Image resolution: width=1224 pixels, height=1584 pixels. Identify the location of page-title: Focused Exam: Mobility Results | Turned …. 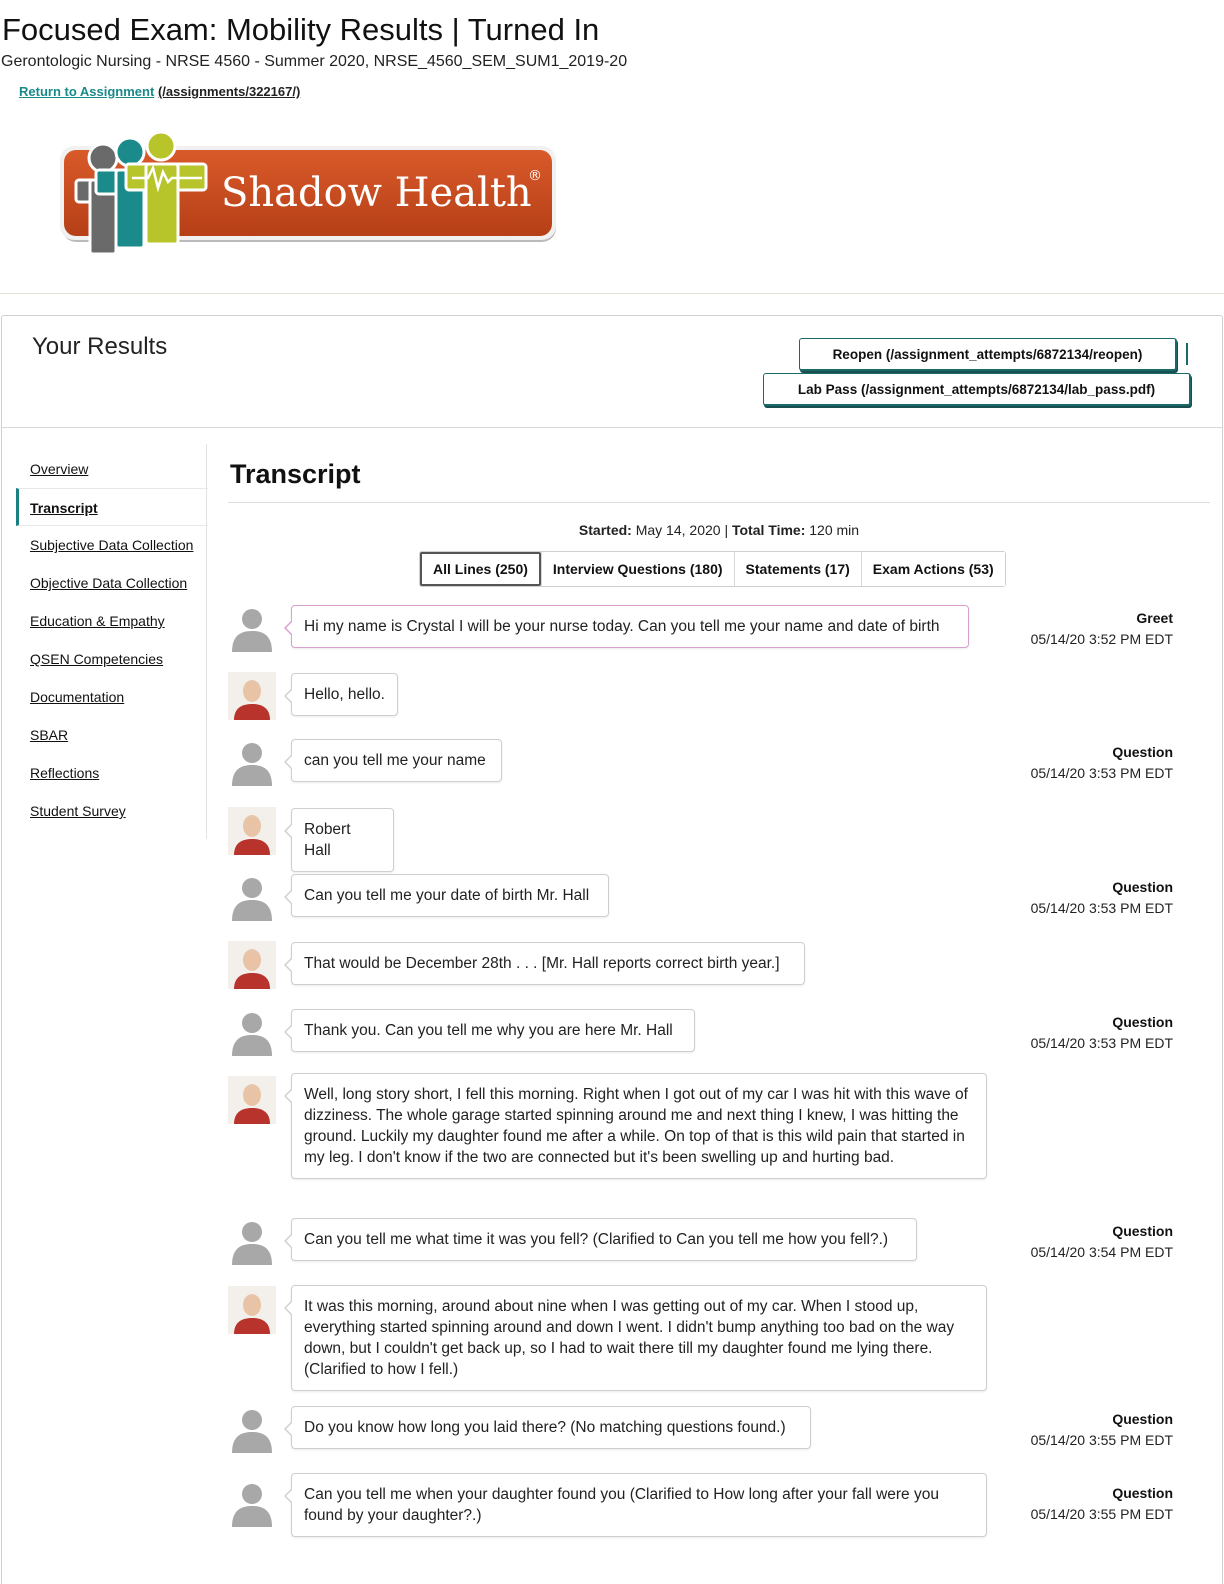
(301, 29).